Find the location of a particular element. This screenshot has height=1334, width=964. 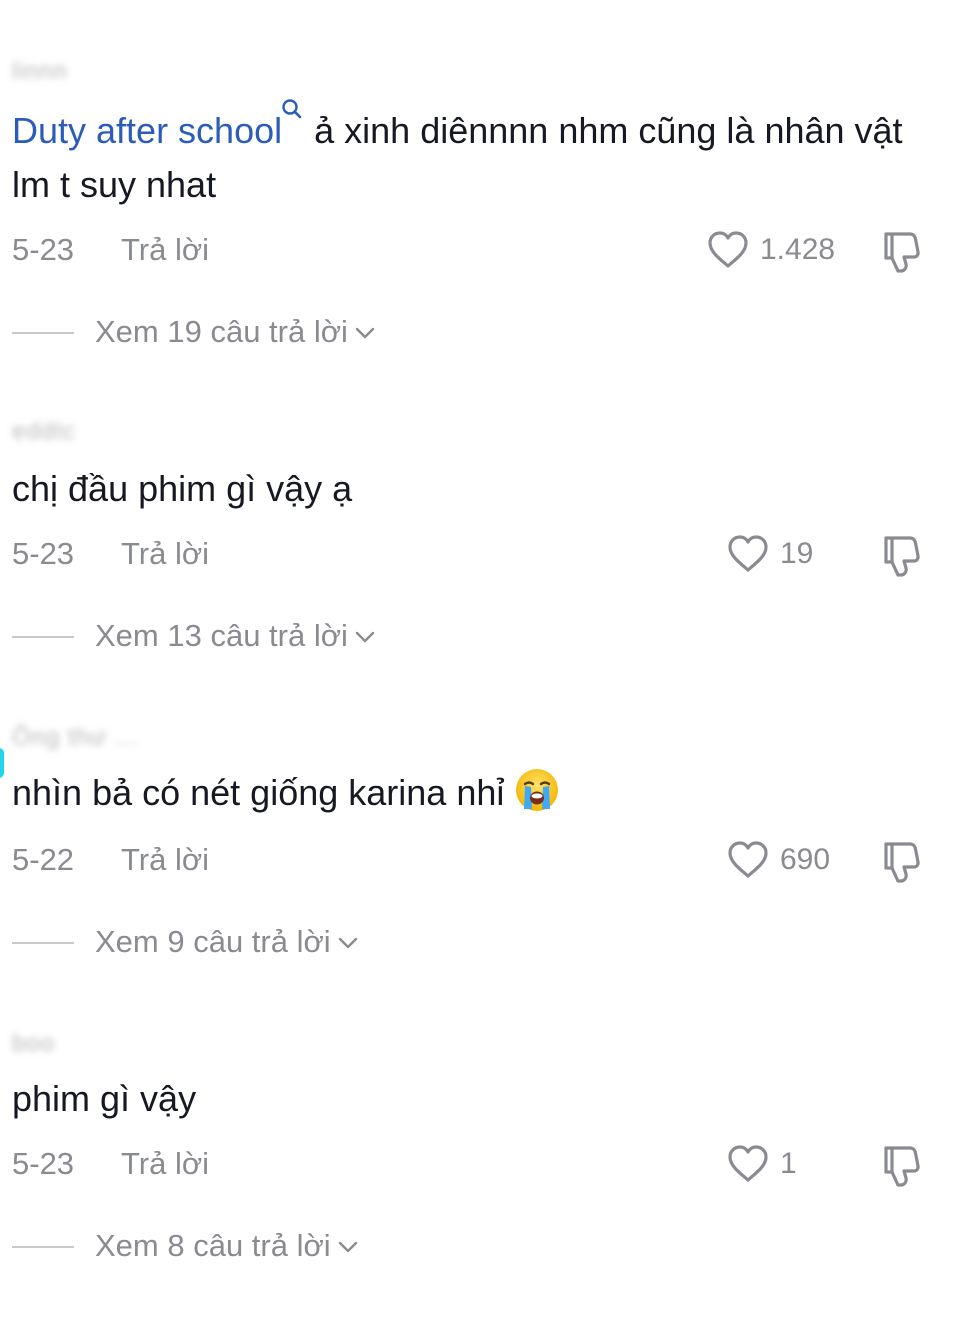

like-count: 19 is located at coordinates (797, 553).